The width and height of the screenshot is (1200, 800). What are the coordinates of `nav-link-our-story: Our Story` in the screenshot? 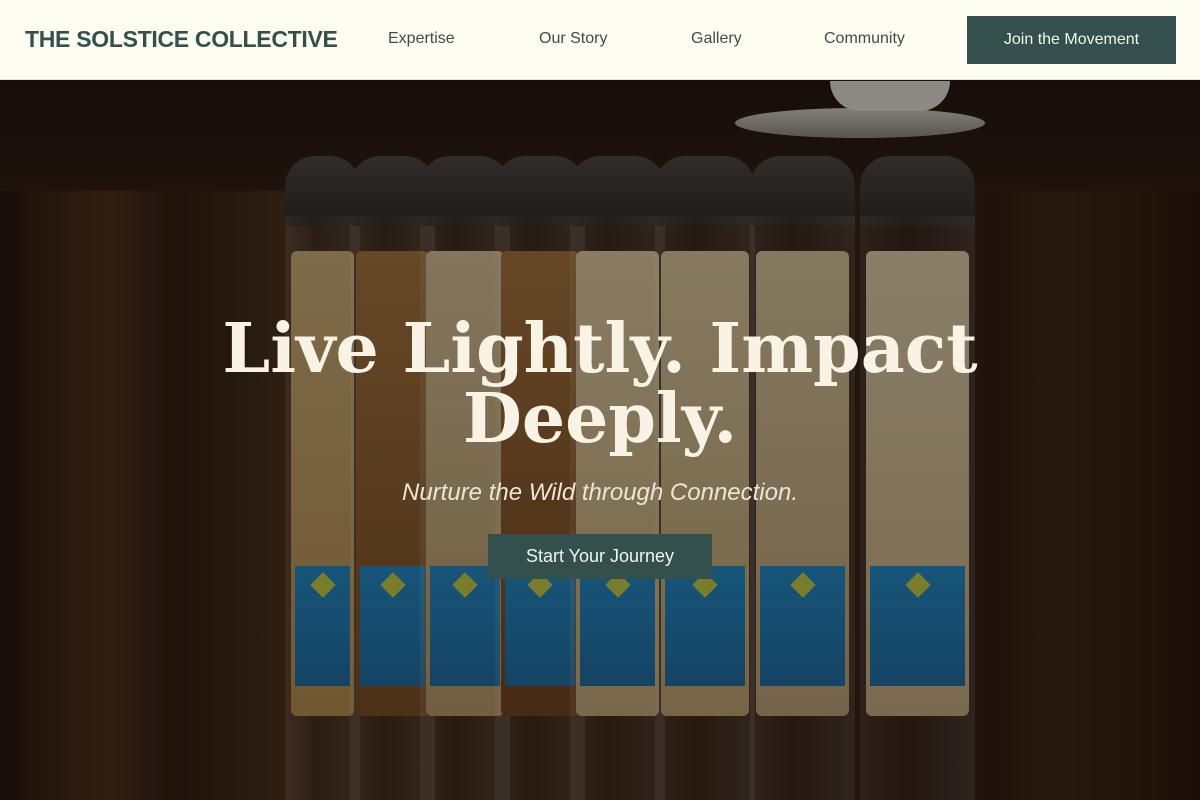 It's located at (573, 39).